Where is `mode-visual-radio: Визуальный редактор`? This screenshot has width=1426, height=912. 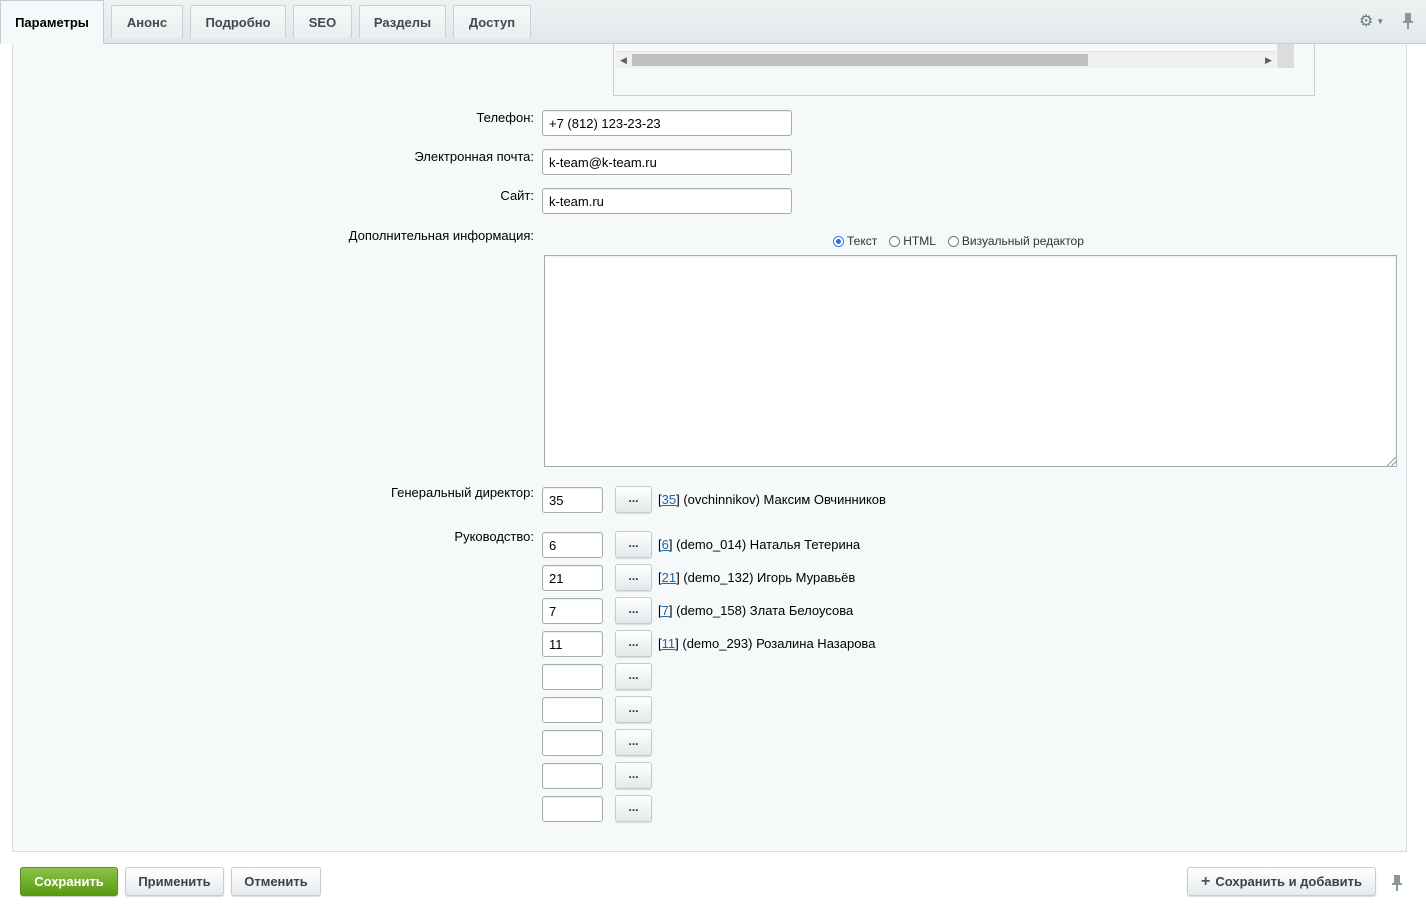 mode-visual-radio: Визуальный редактор is located at coordinates (1015, 241).